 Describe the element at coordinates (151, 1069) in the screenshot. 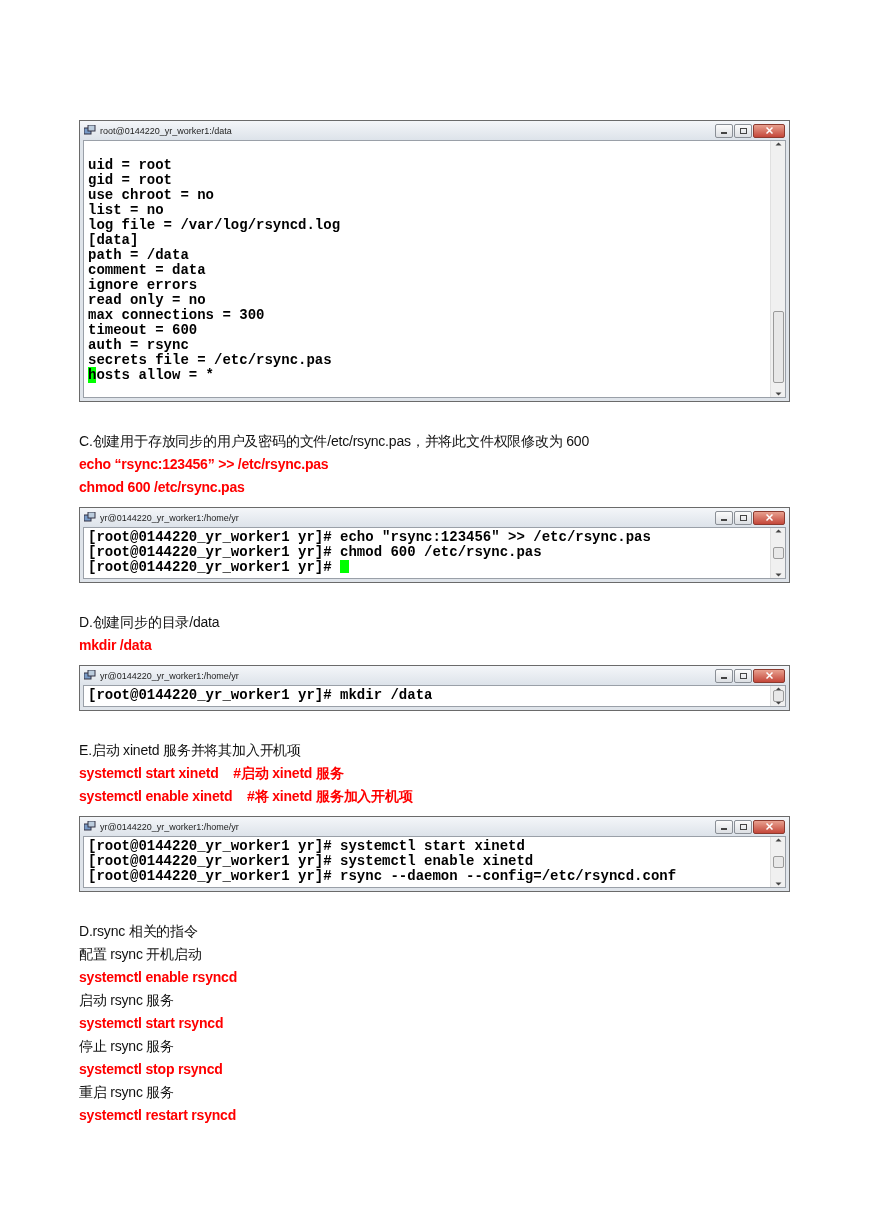

I see `command-text: systemctl stop rsyncd` at that location.